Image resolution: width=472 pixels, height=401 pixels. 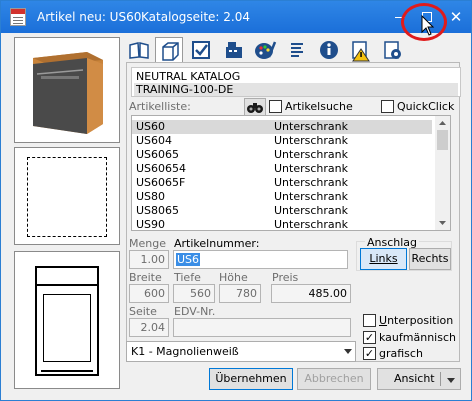 I want to click on checkbox-icon, so click(x=201, y=50).